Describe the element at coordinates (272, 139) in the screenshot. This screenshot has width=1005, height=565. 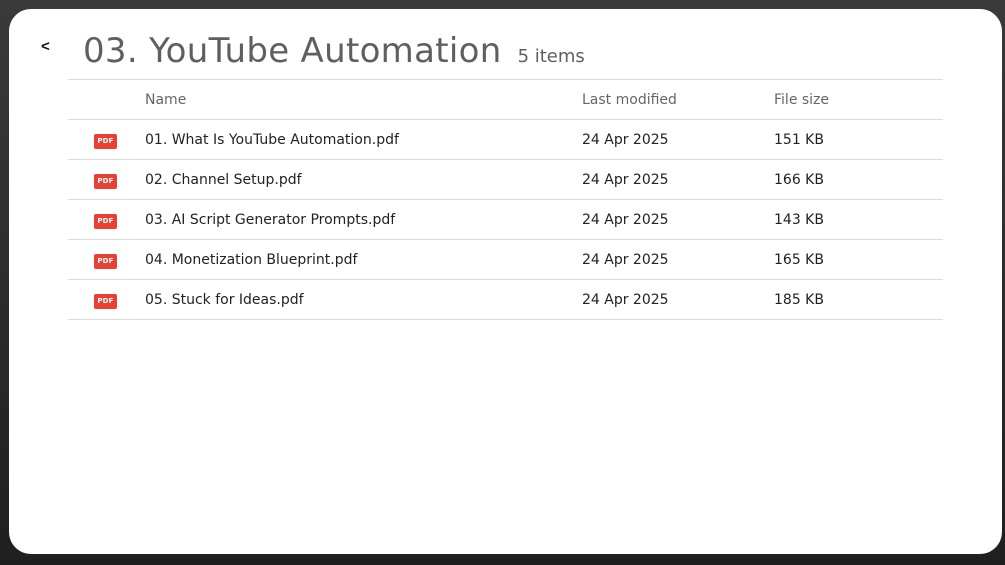
I see `file-name: 01. What Is YouTube Automation.pdf` at that location.